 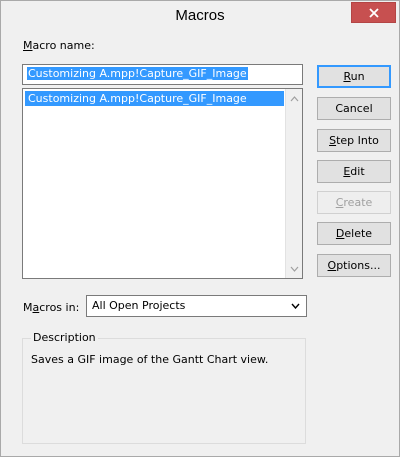 What do you see at coordinates (294, 269) in the screenshot?
I see `scroll-down-icon` at bounding box center [294, 269].